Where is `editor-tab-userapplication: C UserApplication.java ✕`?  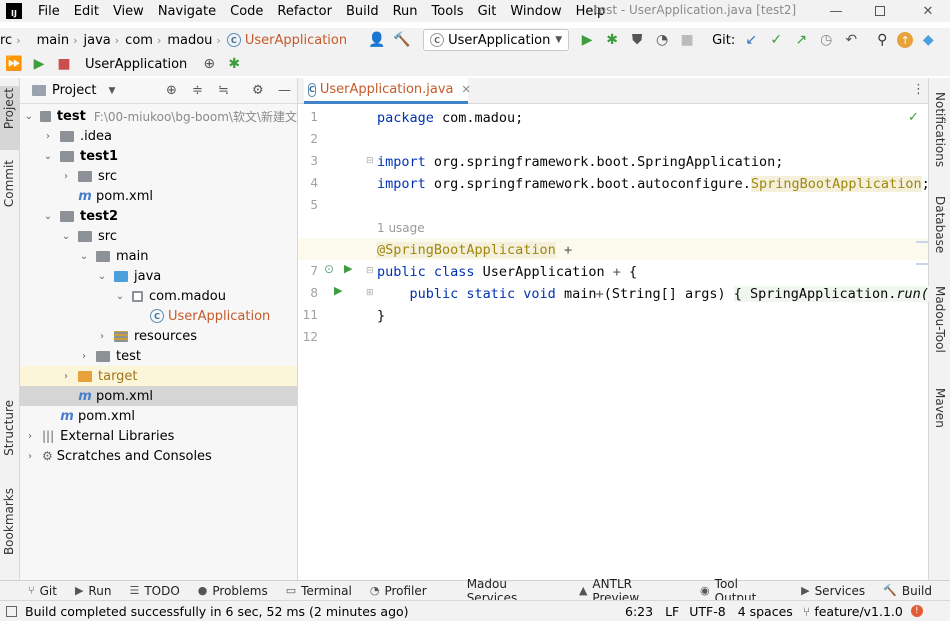
editor-tab-userapplication: C UserApplication.java ✕ is located at coordinates (387, 91).